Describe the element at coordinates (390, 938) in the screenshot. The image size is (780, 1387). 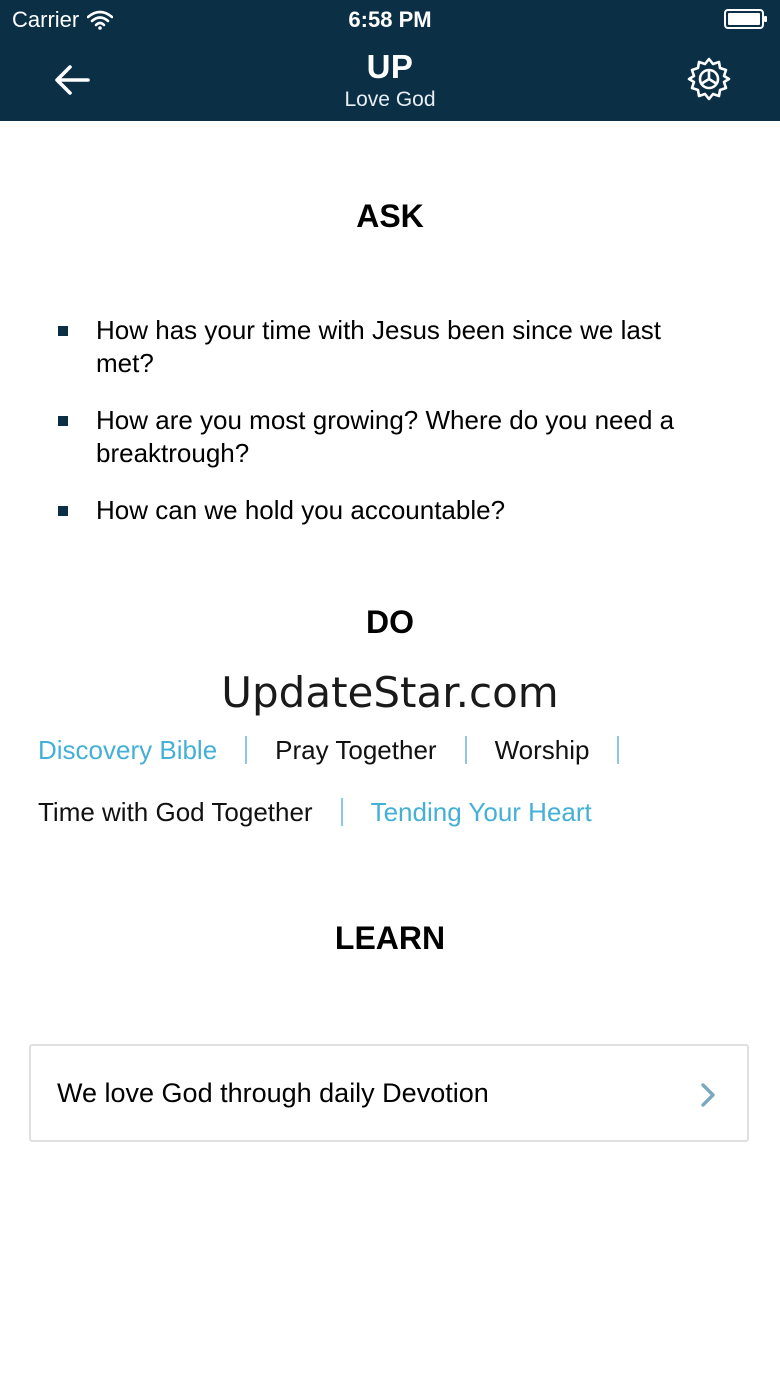
I see `learn-section-title: LEARN` at that location.